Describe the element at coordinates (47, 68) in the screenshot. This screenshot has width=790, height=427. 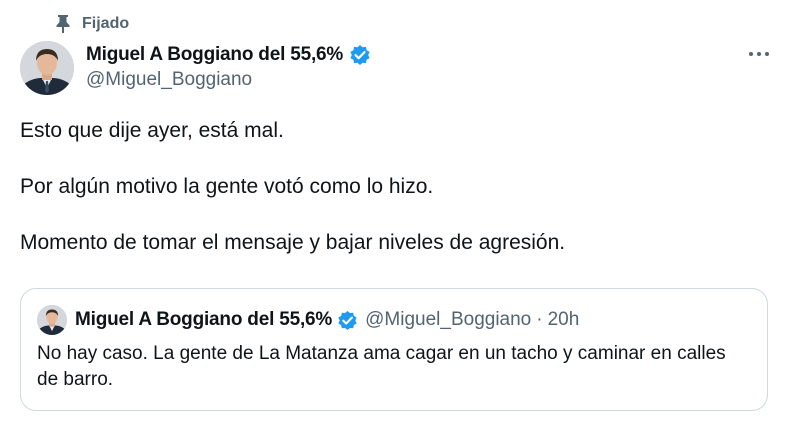
I see `avatar` at that location.